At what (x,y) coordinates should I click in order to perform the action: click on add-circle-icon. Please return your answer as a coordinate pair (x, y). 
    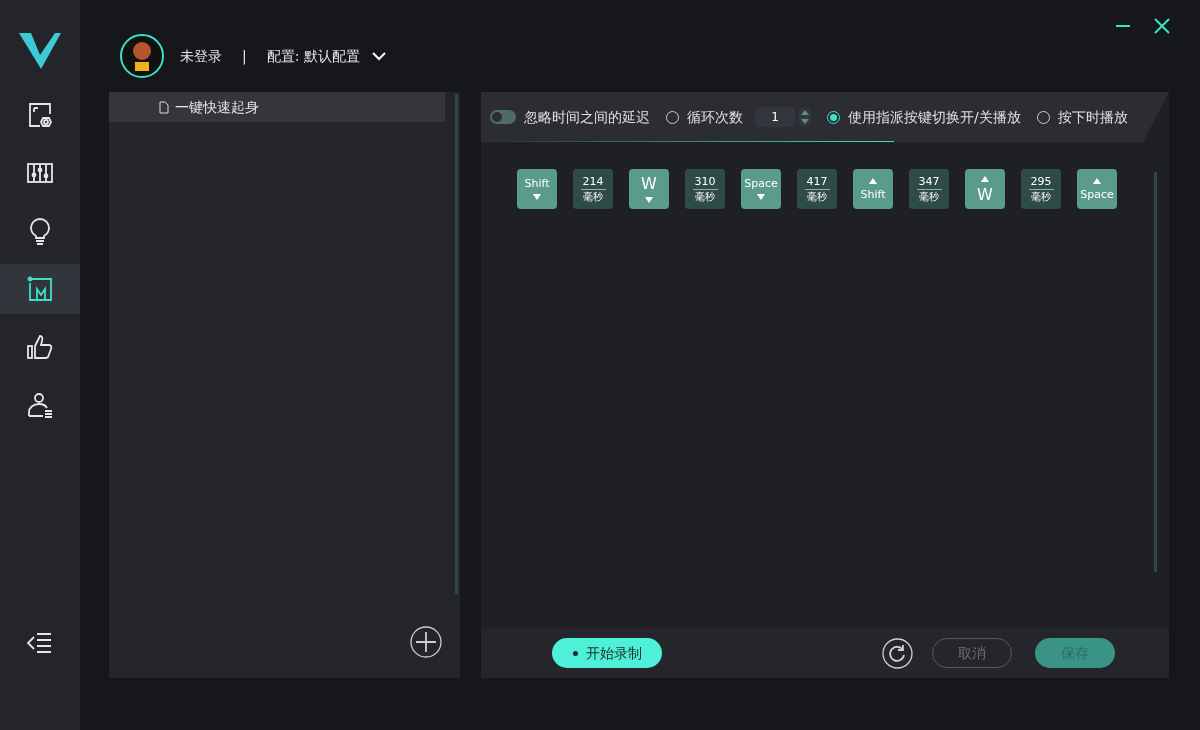
    Looking at the image, I should click on (426, 642).